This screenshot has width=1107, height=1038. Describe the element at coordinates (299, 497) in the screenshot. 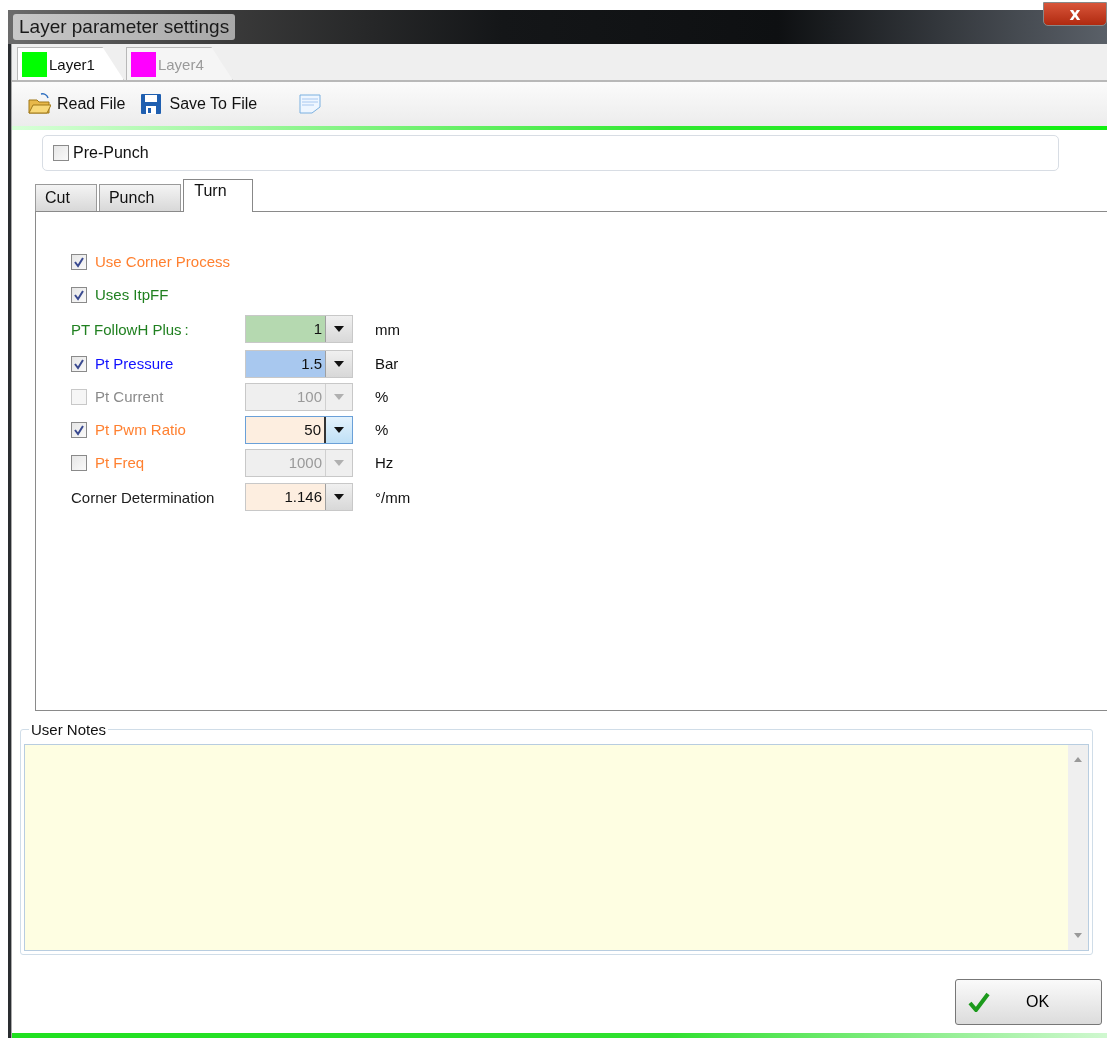

I see `dropdown-field: 1.146` at that location.